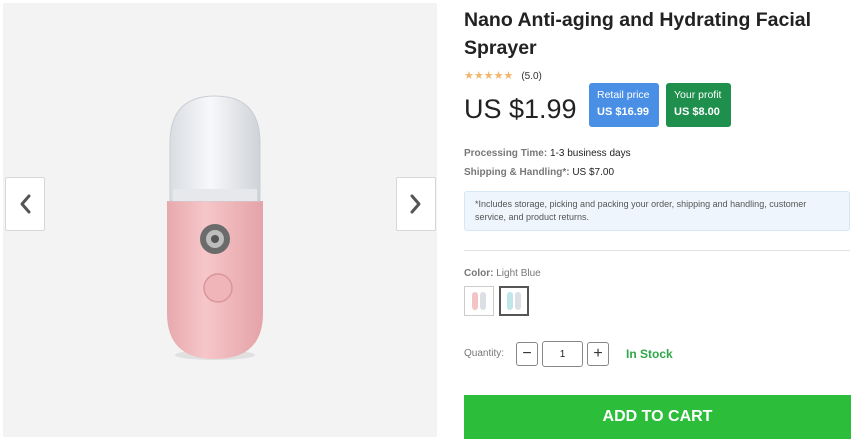  What do you see at coordinates (623, 112) in the screenshot?
I see `retail-price-value: US $16.99` at bounding box center [623, 112].